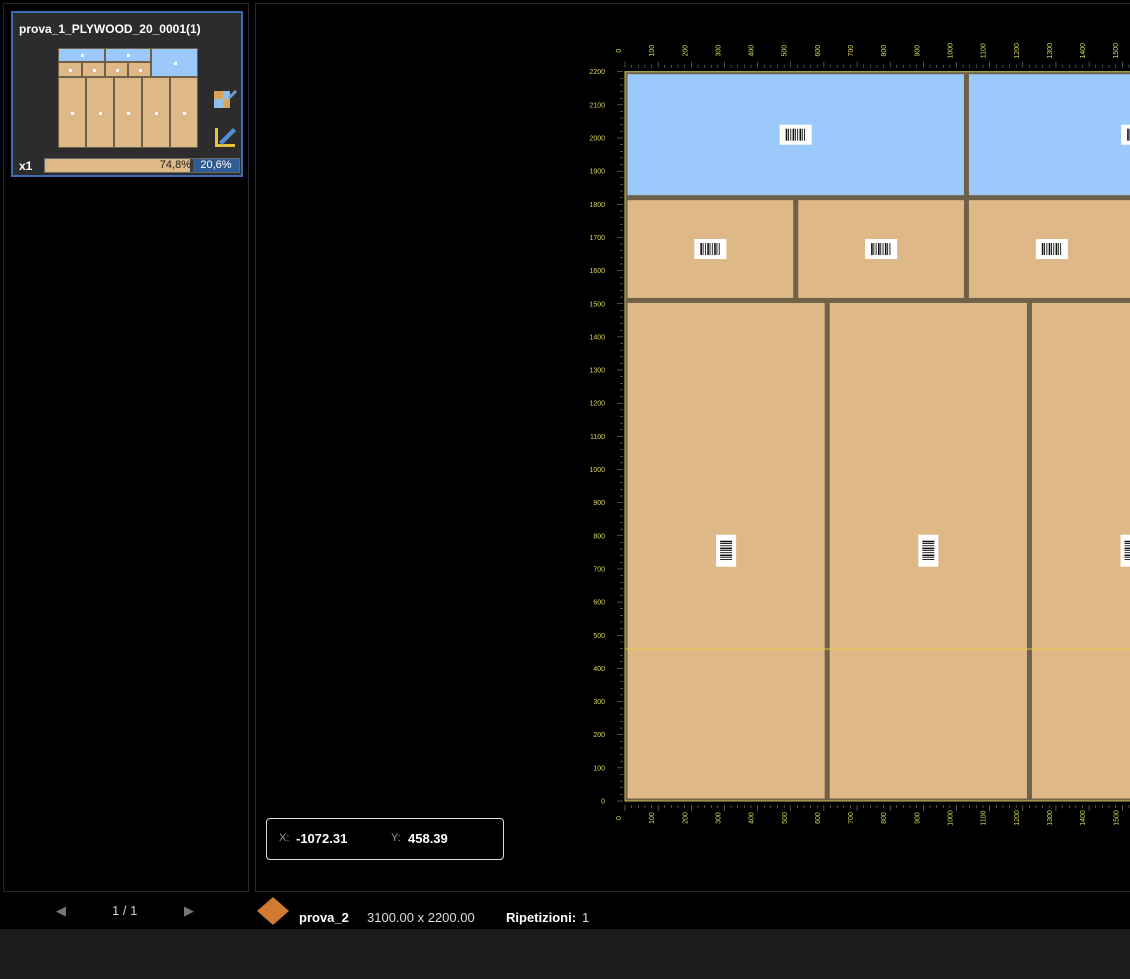 This screenshot has height=979, width=1130. Describe the element at coordinates (597, 371) in the screenshot. I see `y-tick-label: 1300` at that location.